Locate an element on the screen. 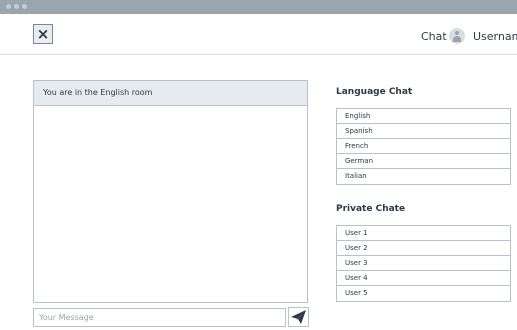 The height and width of the screenshot is (330, 517). private-chat-title: Private Chate is located at coordinates (371, 209).